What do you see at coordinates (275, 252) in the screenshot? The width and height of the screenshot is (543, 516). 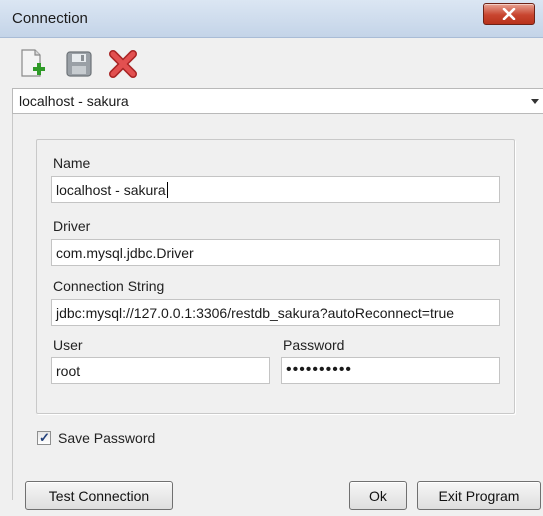 I see `driver-field: com.mysql.jdbc.Driver` at bounding box center [275, 252].